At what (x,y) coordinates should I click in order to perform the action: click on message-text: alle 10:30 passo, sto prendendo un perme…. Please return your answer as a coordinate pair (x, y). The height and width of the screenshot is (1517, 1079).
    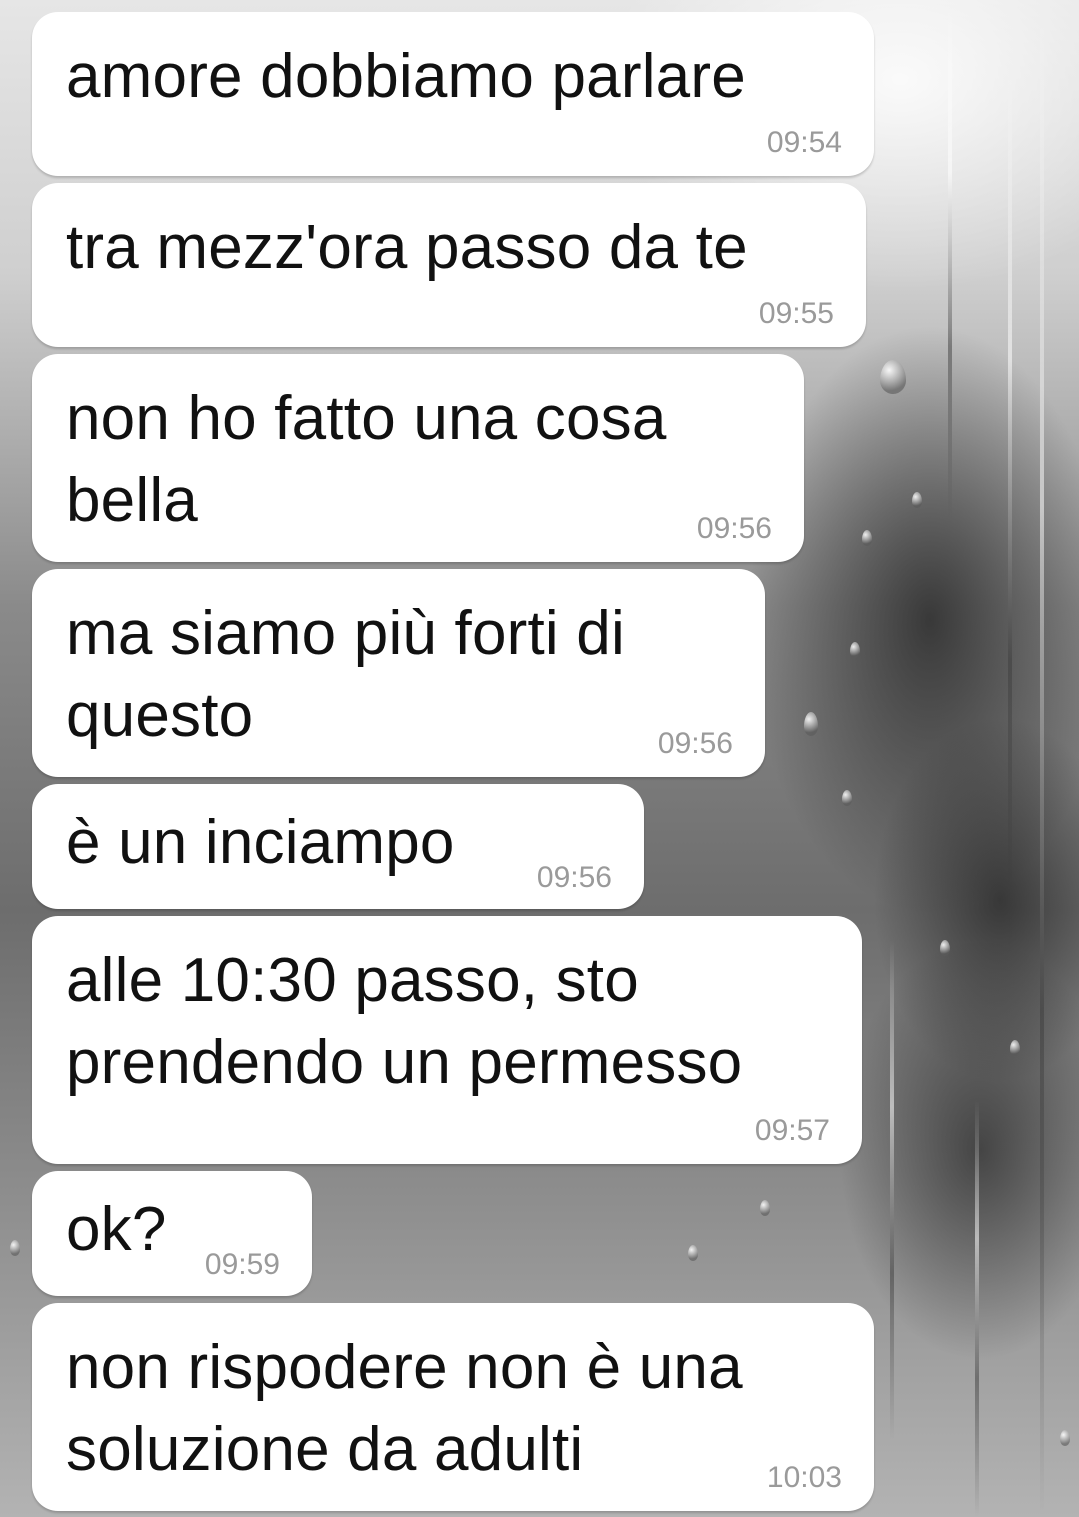
    Looking at the image, I should click on (404, 1021).